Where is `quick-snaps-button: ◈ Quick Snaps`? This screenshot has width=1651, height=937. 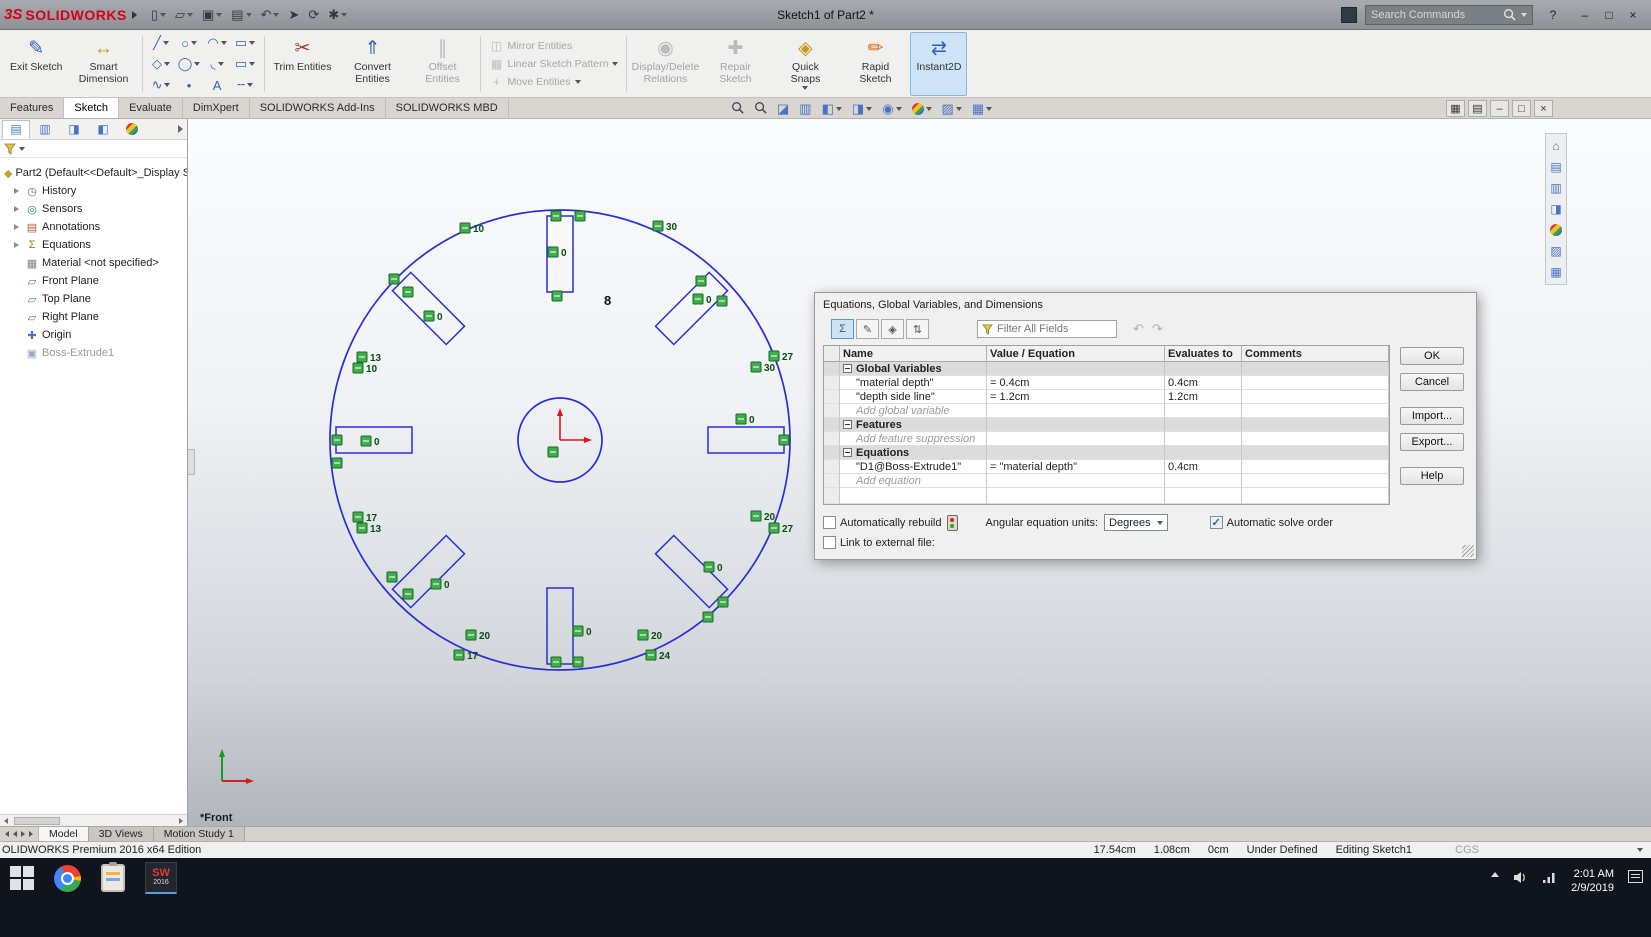 quick-snaps-button: ◈ Quick Snaps is located at coordinates (805, 64).